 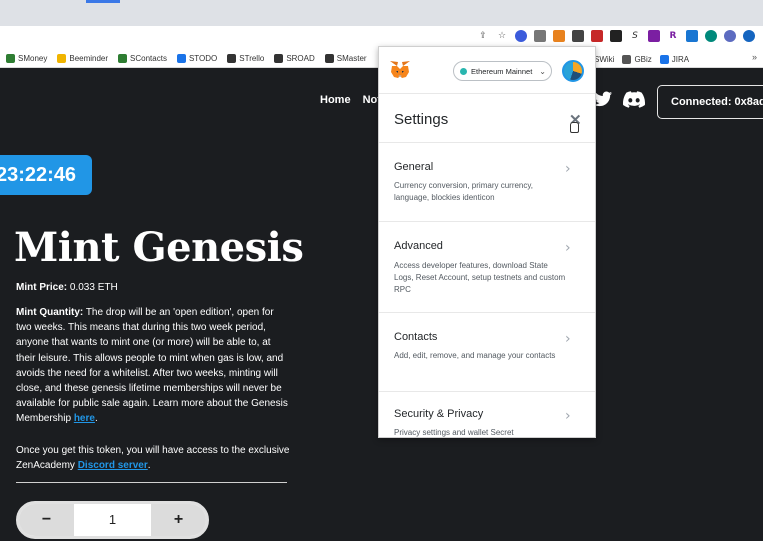 What do you see at coordinates (673, 36) in the screenshot?
I see `extension-icon: R` at bounding box center [673, 36].